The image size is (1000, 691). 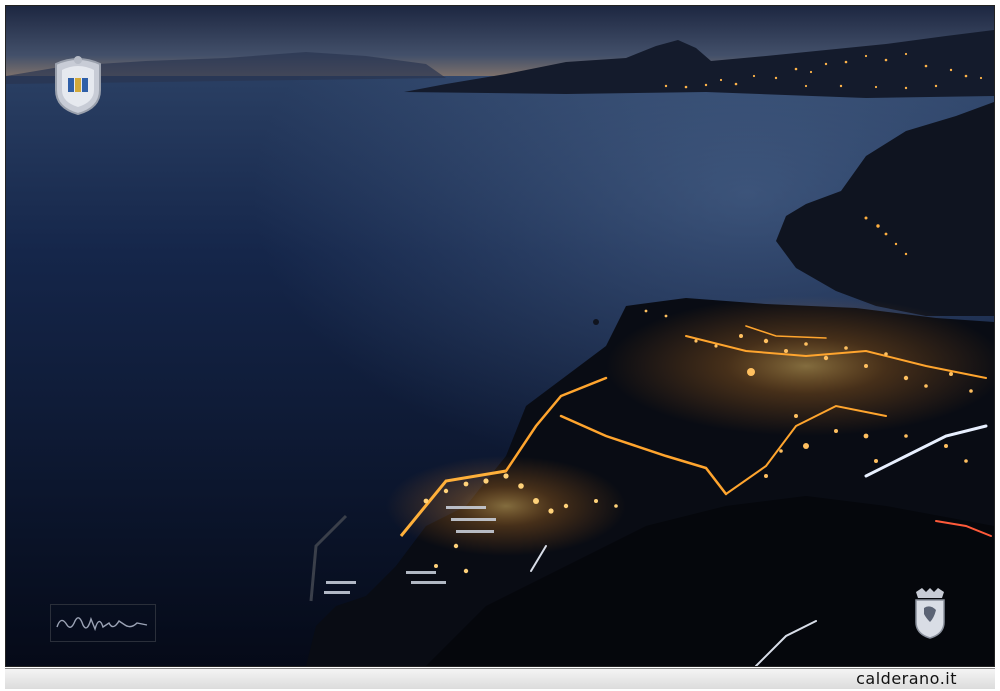 I want to click on photographer-signature, so click(x=103, y=623).